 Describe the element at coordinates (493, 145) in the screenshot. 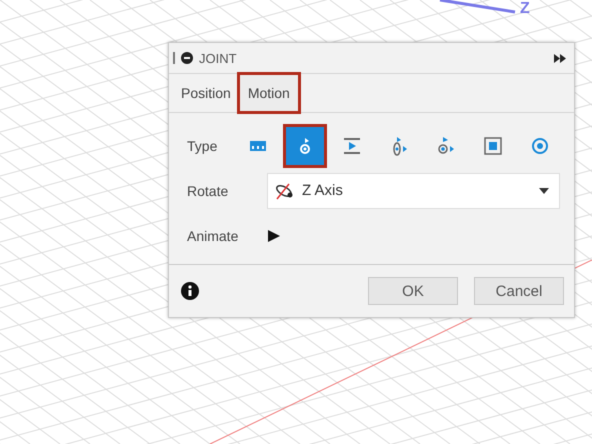

I see `square-plane-icon` at that location.